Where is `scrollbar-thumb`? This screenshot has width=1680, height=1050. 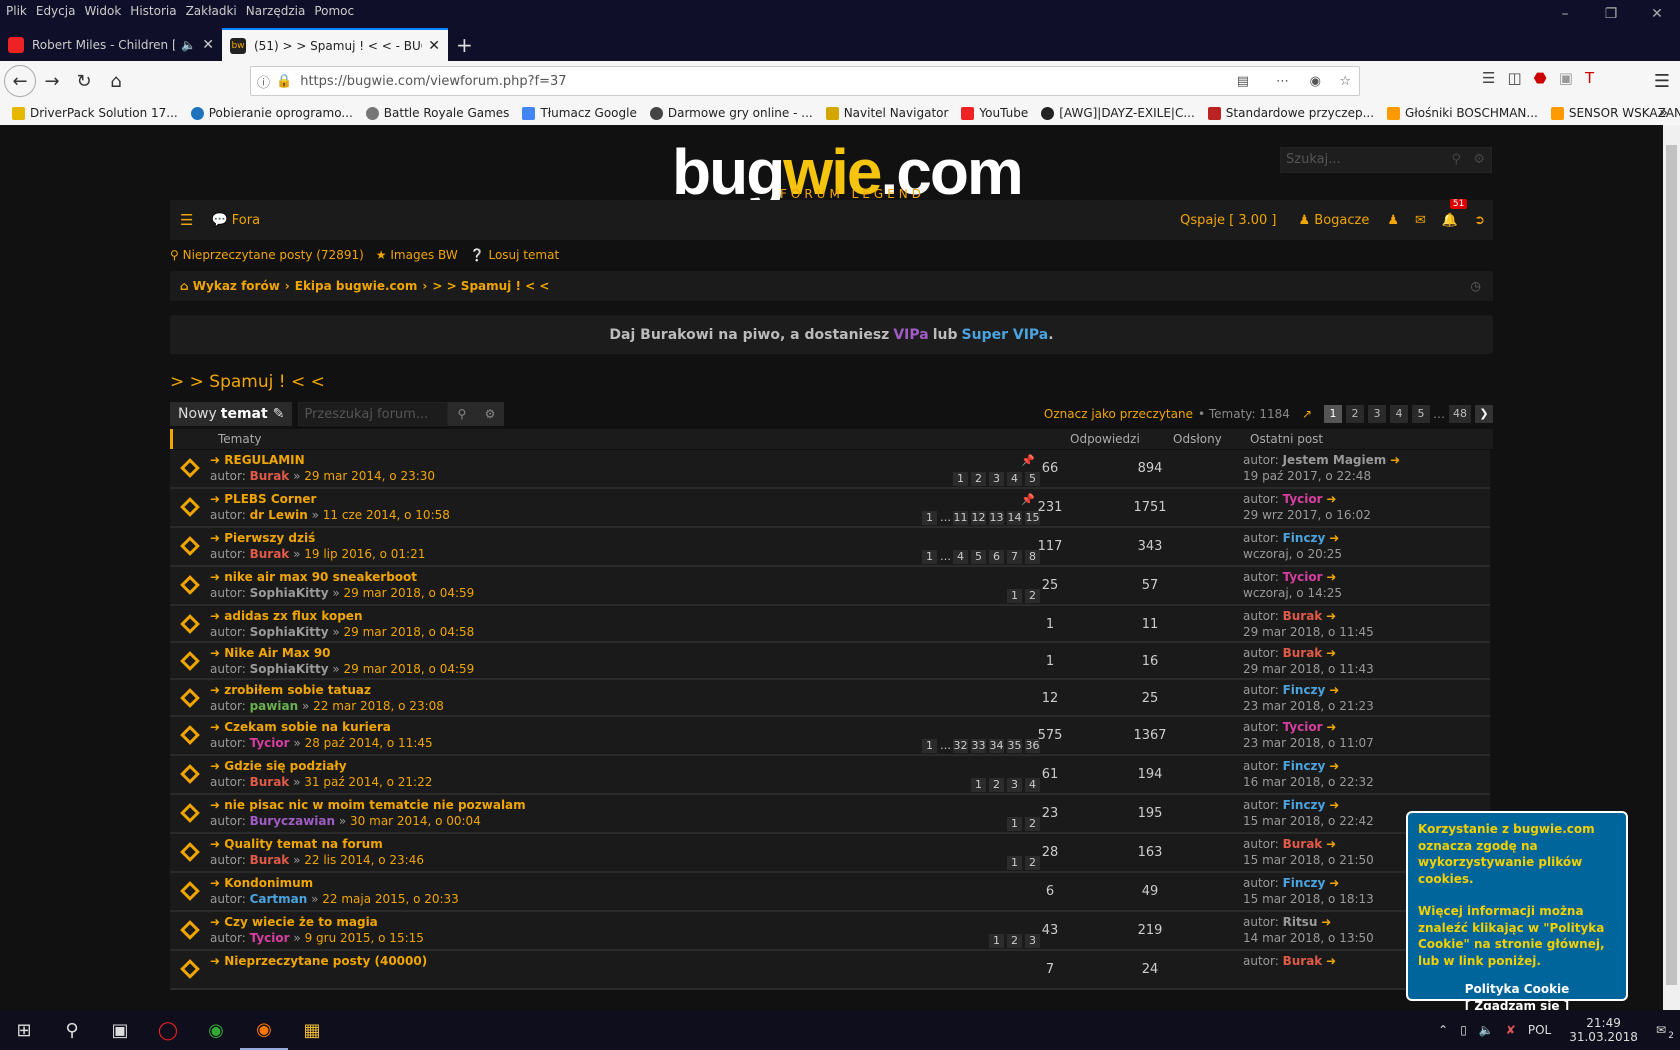 scrollbar-thumb is located at coordinates (1671, 565).